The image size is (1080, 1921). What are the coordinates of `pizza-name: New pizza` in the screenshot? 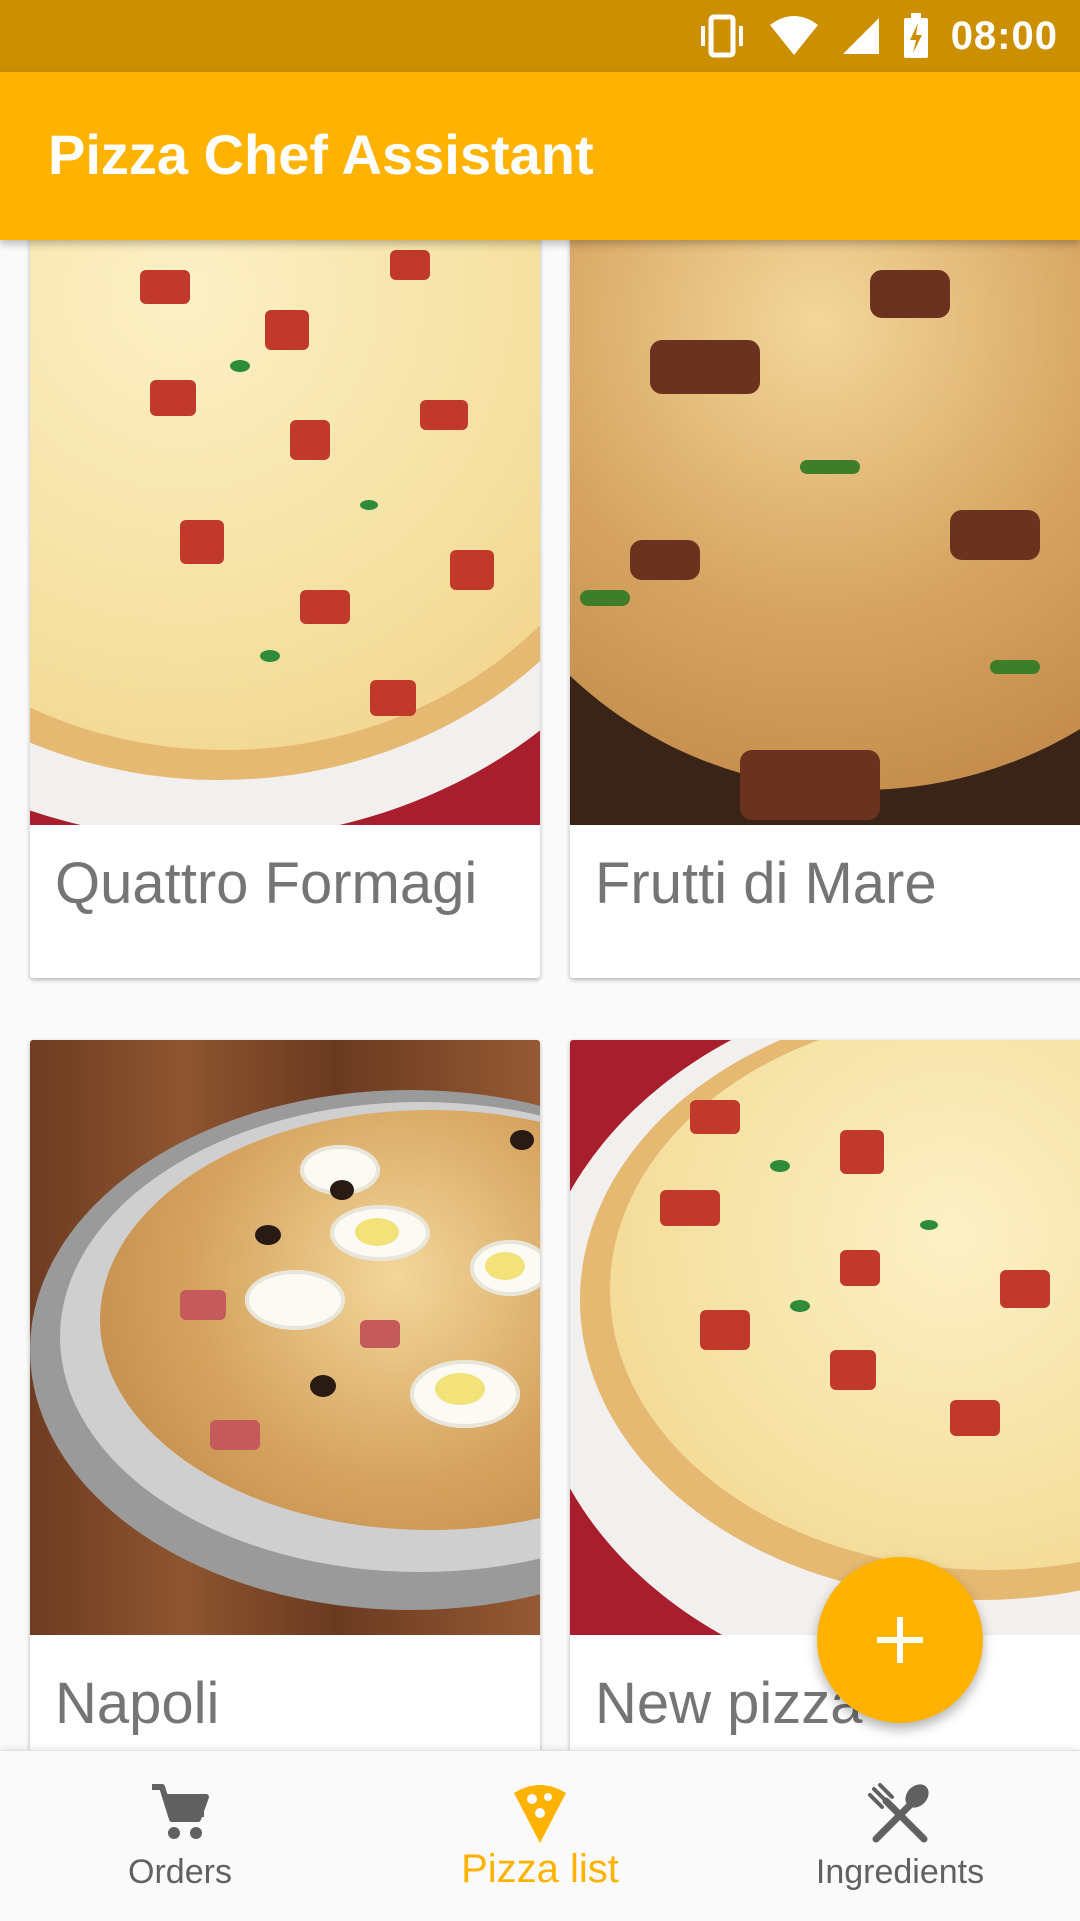 It's located at (729, 1703).